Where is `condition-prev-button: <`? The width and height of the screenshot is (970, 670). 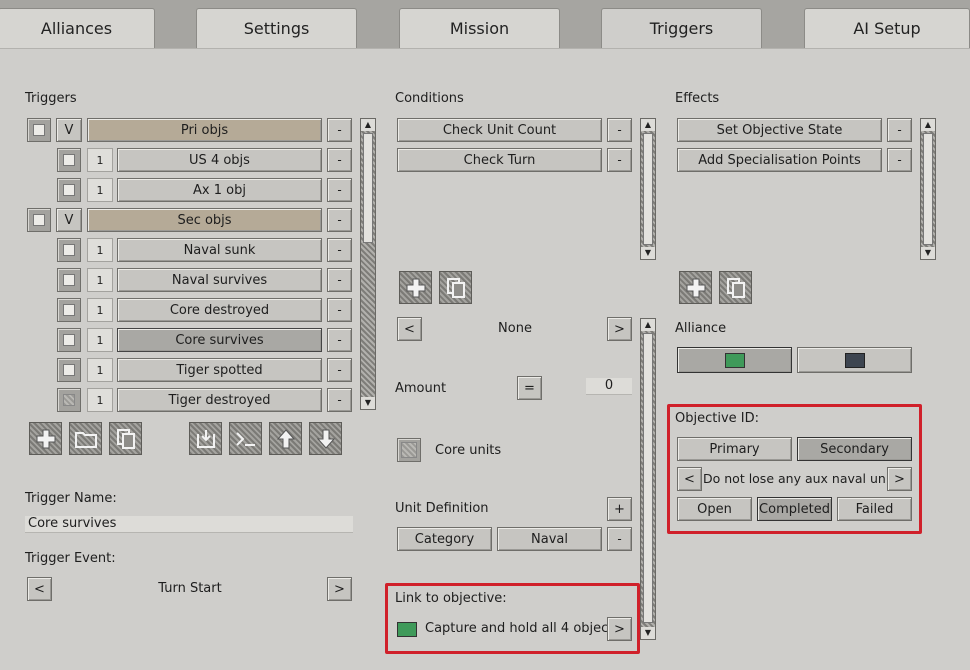 condition-prev-button: < is located at coordinates (409, 329).